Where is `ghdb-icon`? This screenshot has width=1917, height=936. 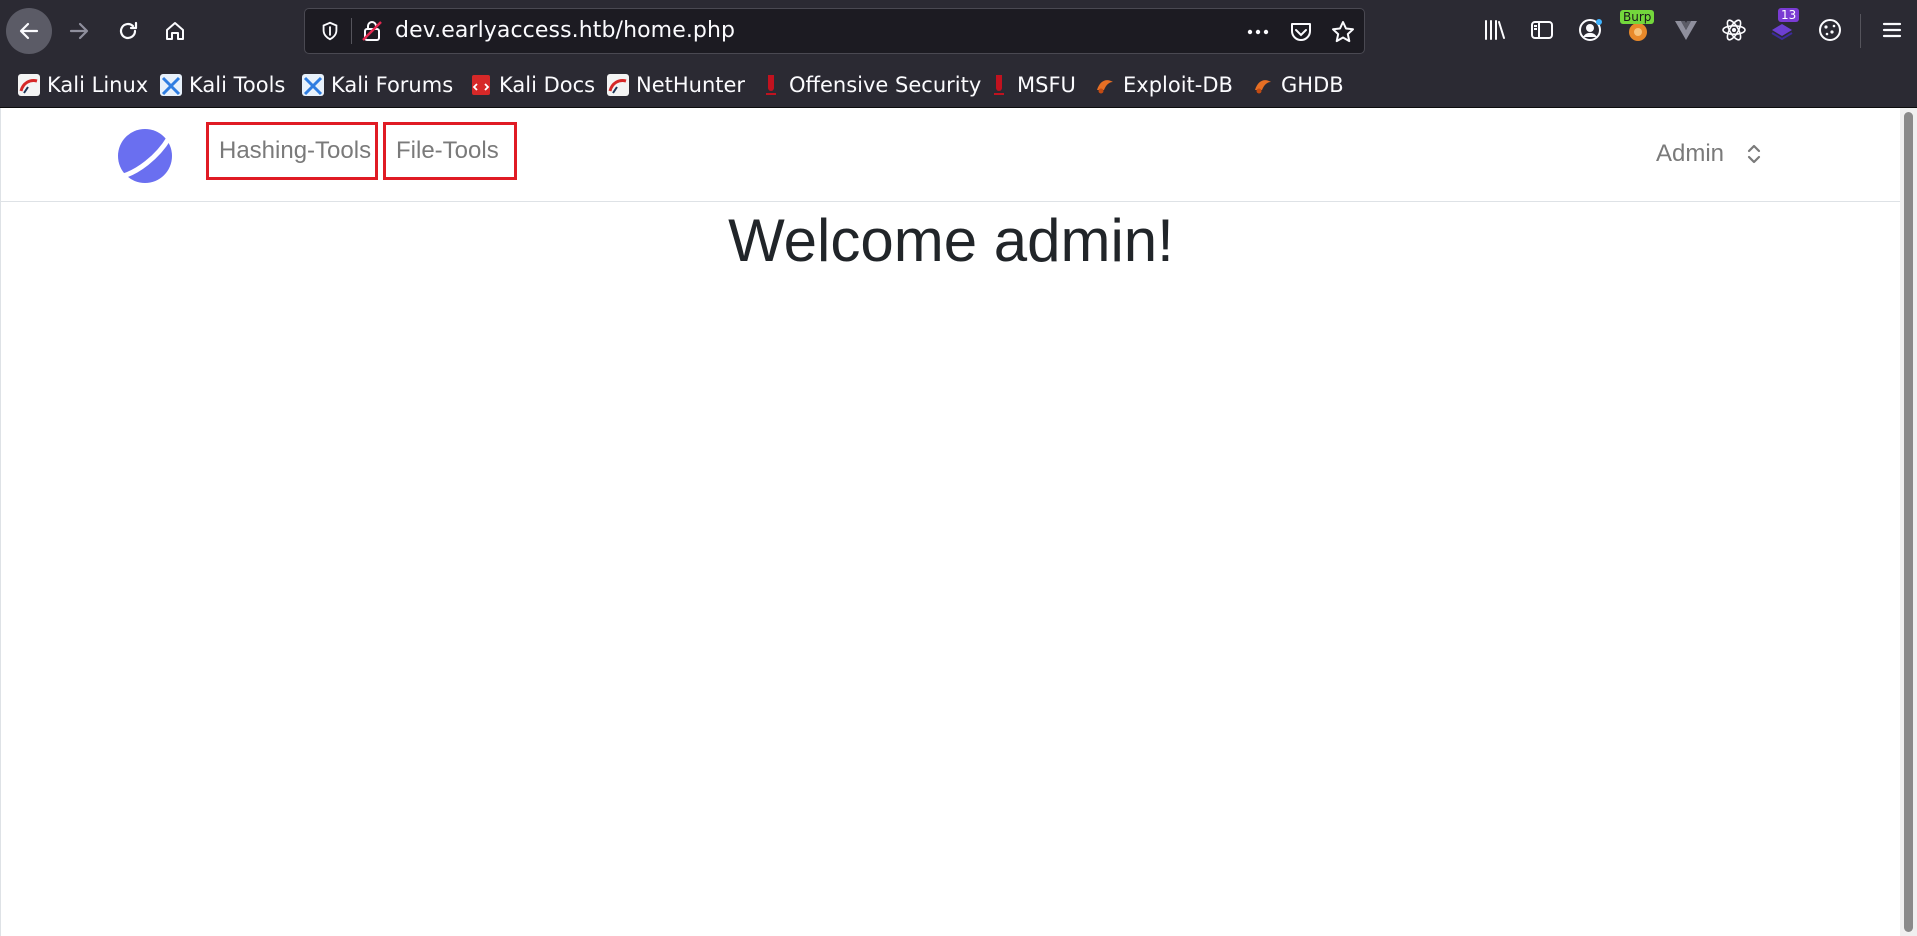 ghdb-icon is located at coordinates (1263, 87).